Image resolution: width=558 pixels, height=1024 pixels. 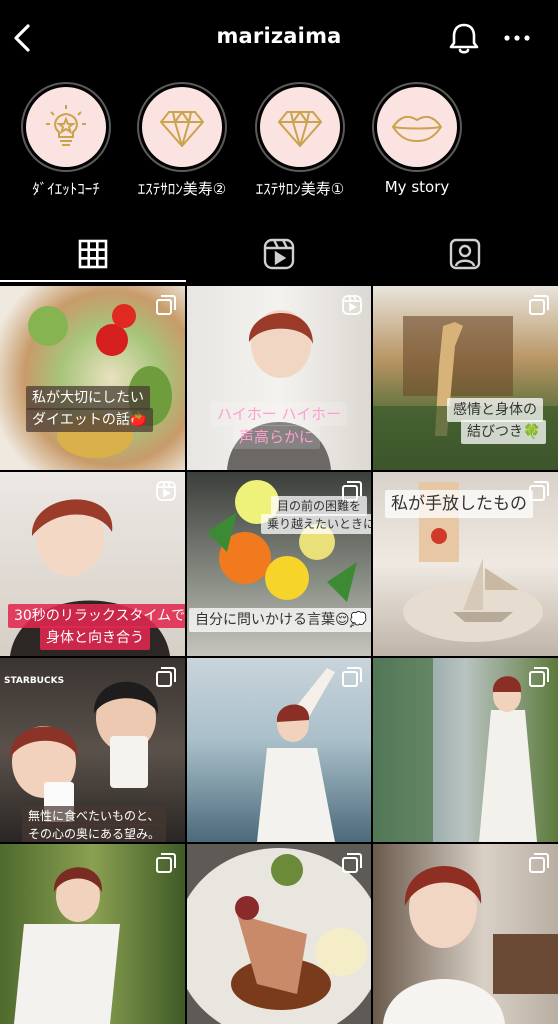 What do you see at coordinates (465, 378) in the screenshot?
I see `post-tile: 感情と身体の 結びつき🍀` at bounding box center [465, 378].